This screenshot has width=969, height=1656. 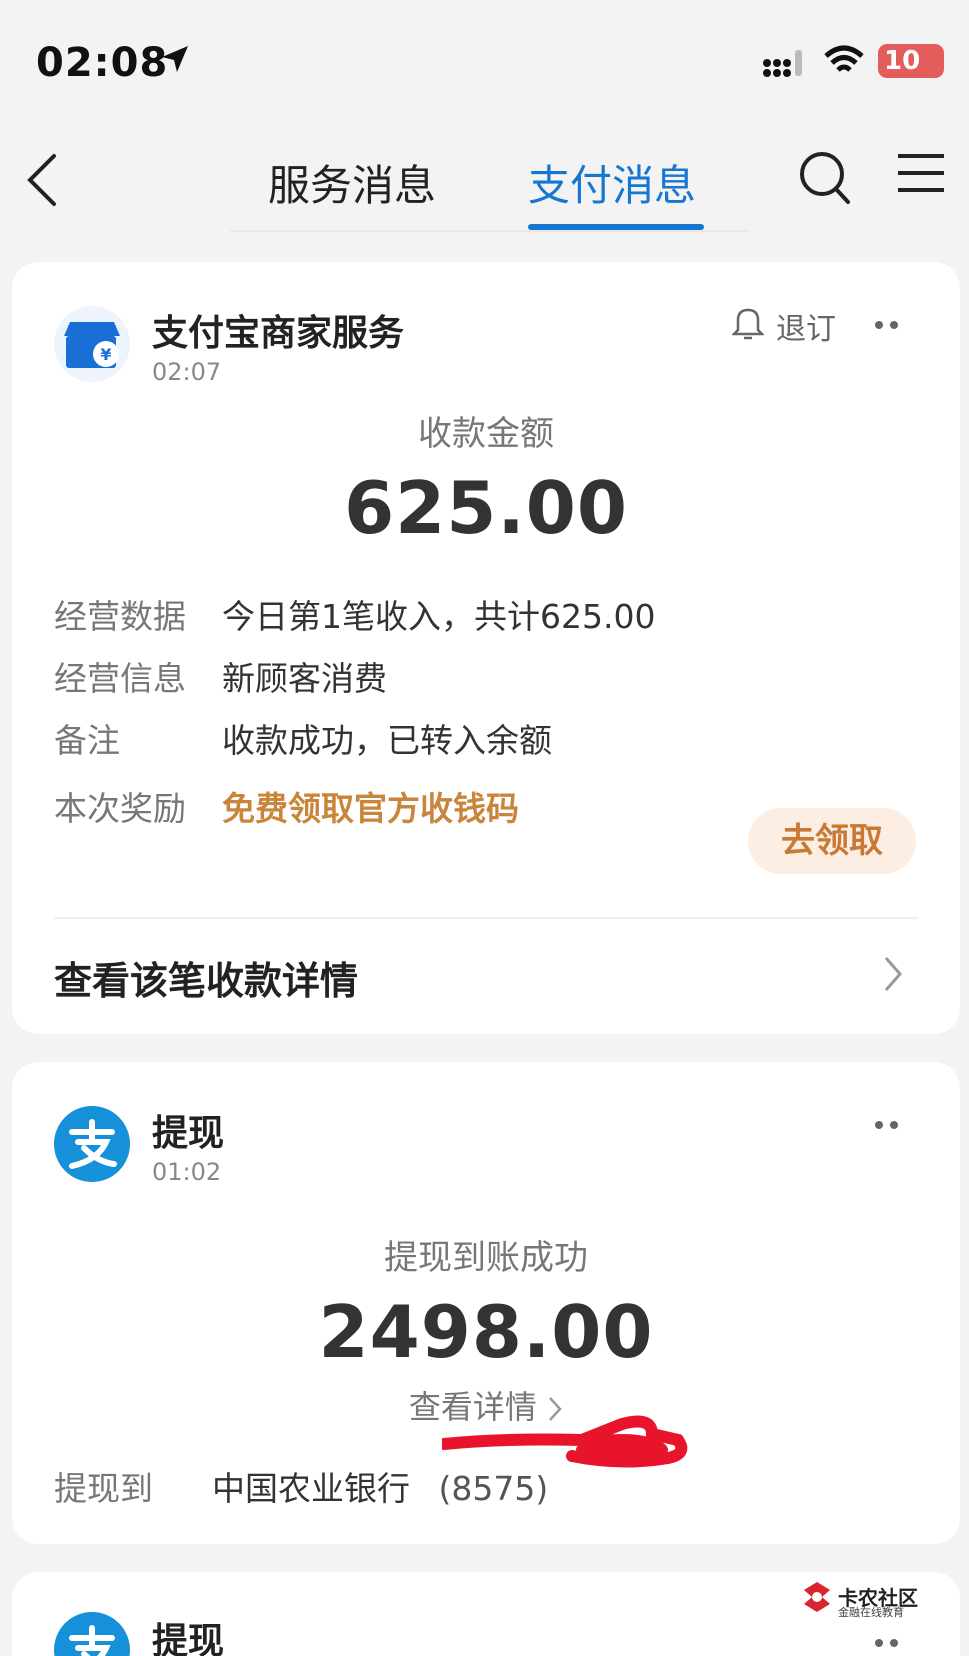 What do you see at coordinates (782, 63) in the screenshot?
I see `signal-icon` at bounding box center [782, 63].